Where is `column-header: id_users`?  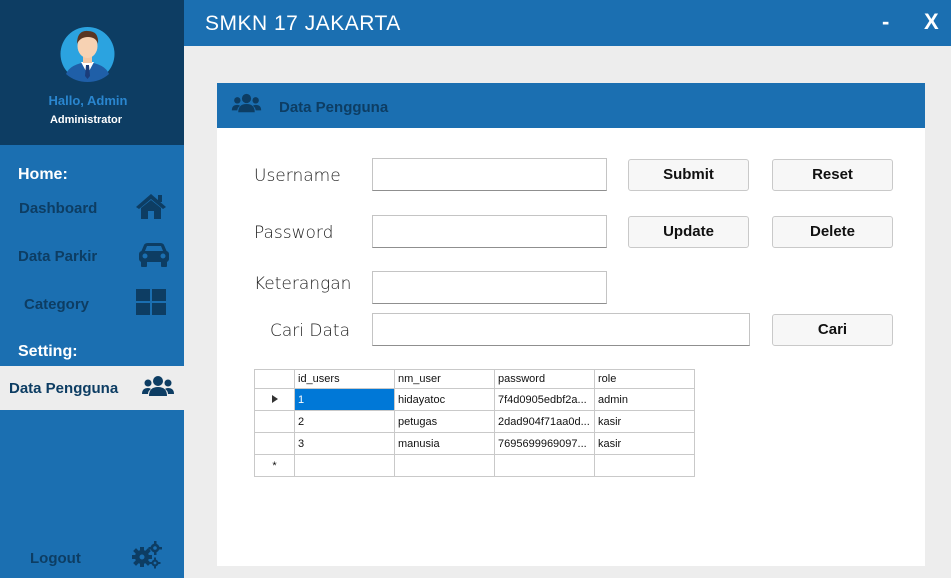 column-header: id_users is located at coordinates (344, 379).